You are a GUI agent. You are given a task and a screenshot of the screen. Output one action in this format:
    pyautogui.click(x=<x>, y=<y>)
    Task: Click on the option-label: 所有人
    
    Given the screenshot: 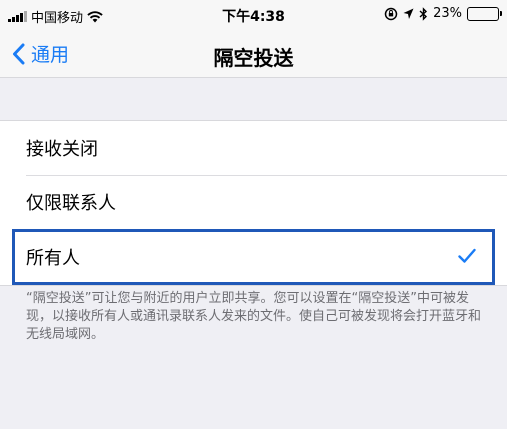 What is the action you would take?
    pyautogui.click(x=53, y=258)
    